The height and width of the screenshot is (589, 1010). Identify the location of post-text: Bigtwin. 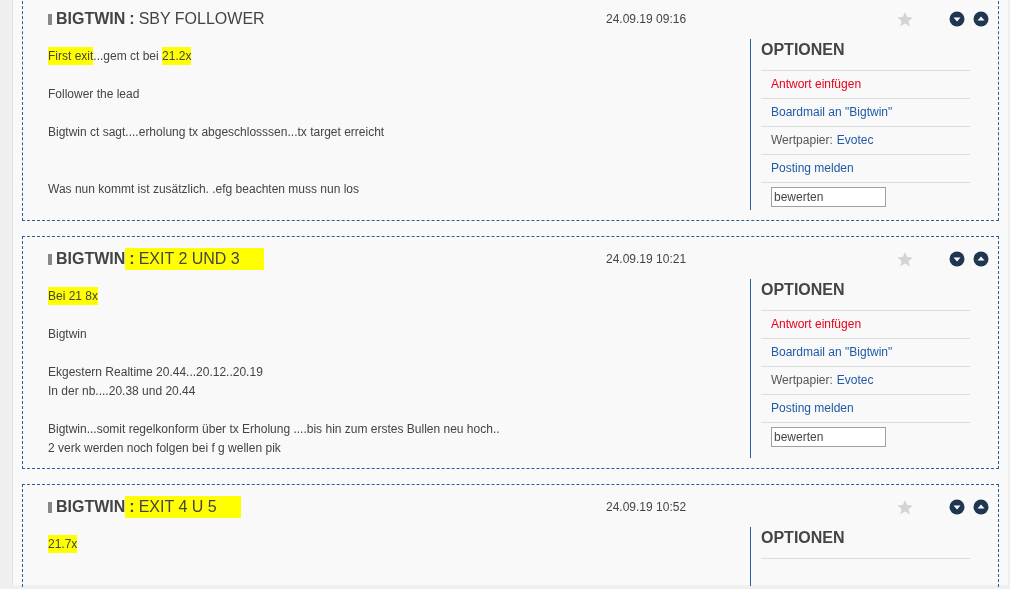
(67, 334).